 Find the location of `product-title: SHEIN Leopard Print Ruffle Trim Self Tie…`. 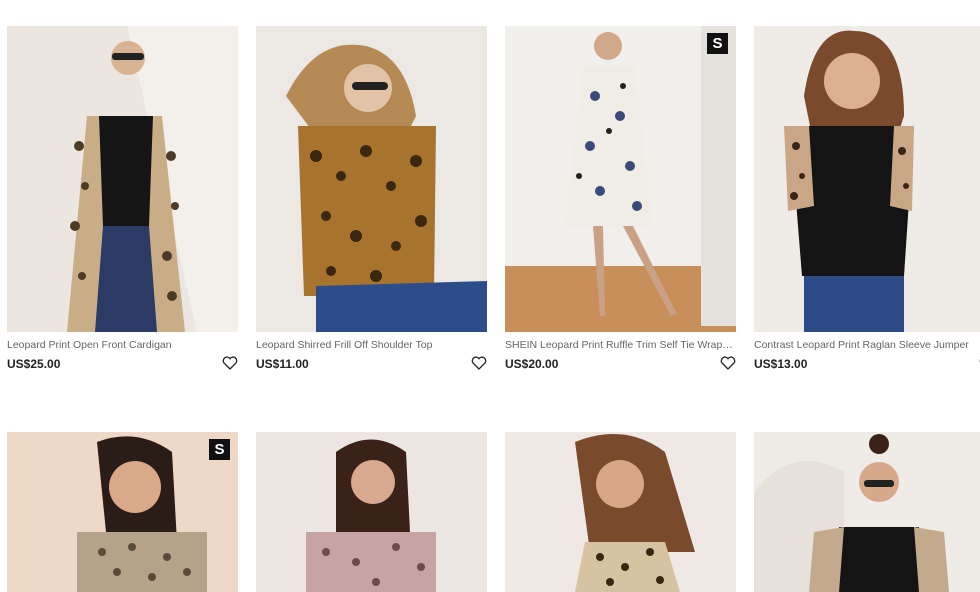

product-title: SHEIN Leopard Print Ruffle Trim Self Tie… is located at coordinates (620, 345).